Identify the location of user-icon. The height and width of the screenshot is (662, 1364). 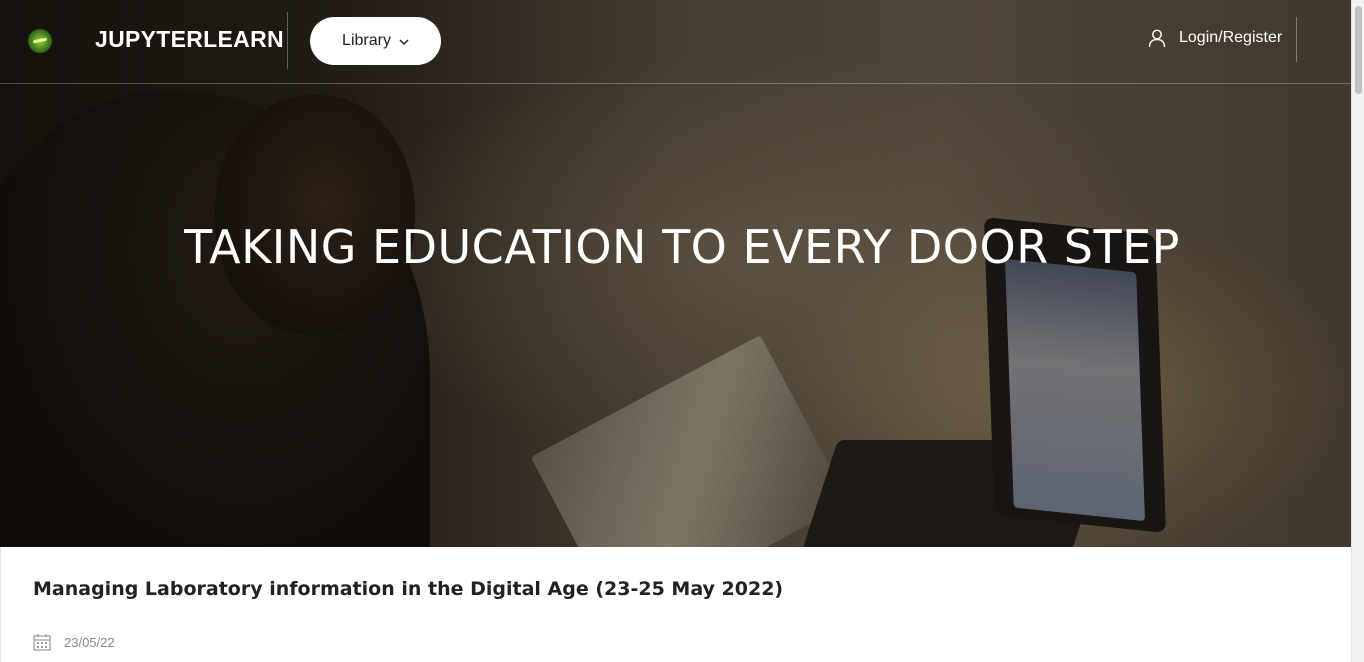
(1157, 38).